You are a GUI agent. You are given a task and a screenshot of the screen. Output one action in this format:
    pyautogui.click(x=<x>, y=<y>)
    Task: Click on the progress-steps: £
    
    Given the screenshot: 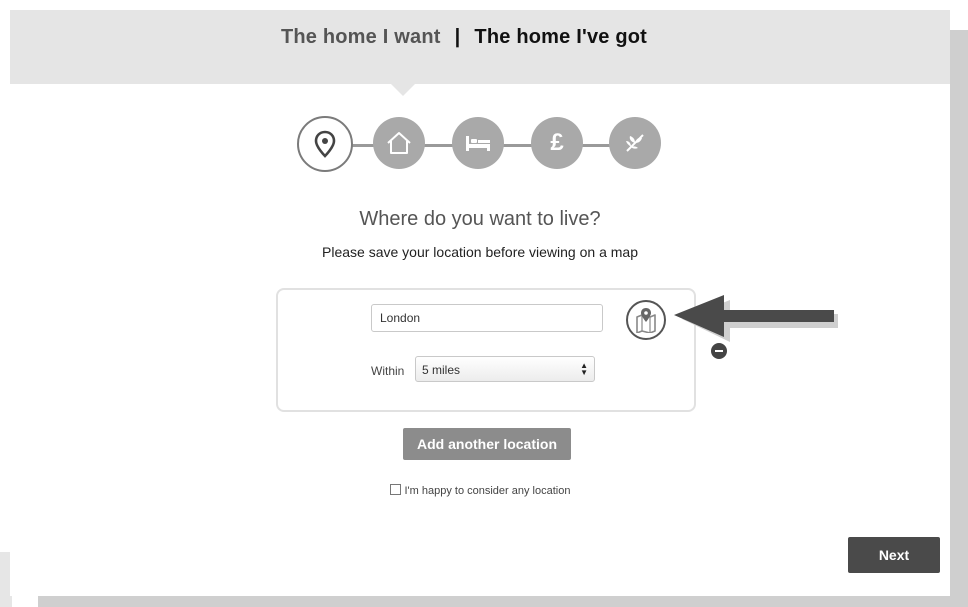 What is the action you would take?
    pyautogui.click(x=479, y=144)
    